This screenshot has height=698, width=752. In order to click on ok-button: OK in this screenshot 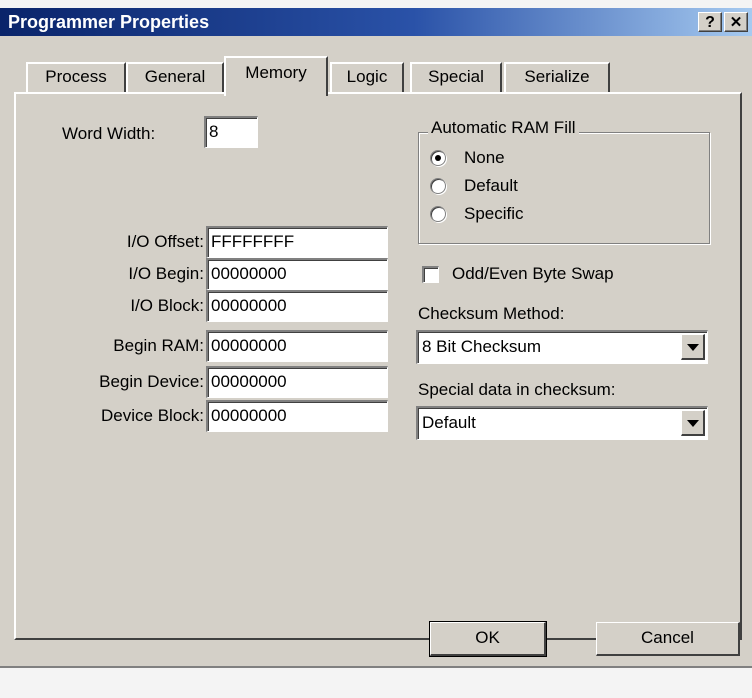, I will do `click(488, 639)`.